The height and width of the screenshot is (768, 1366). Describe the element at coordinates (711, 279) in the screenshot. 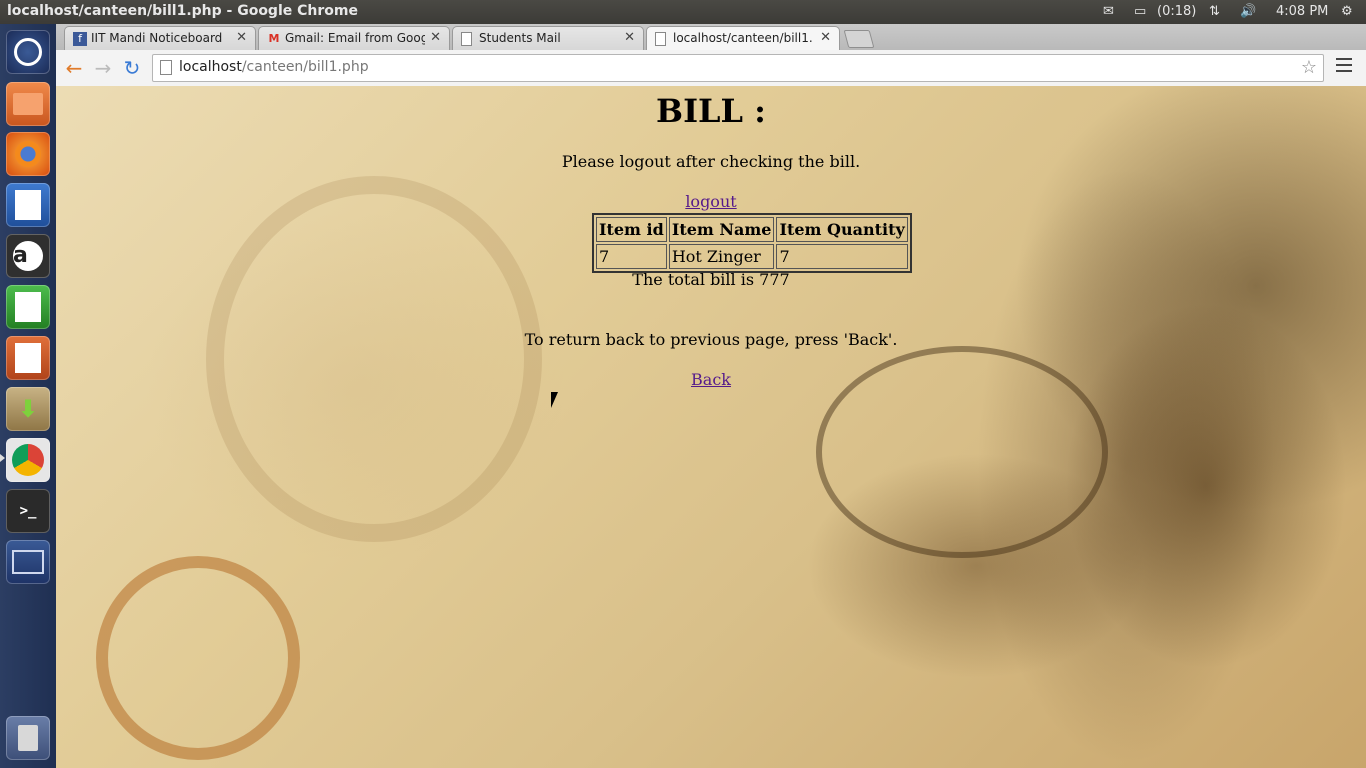

I see `total-bill: The total bill is 777` at that location.